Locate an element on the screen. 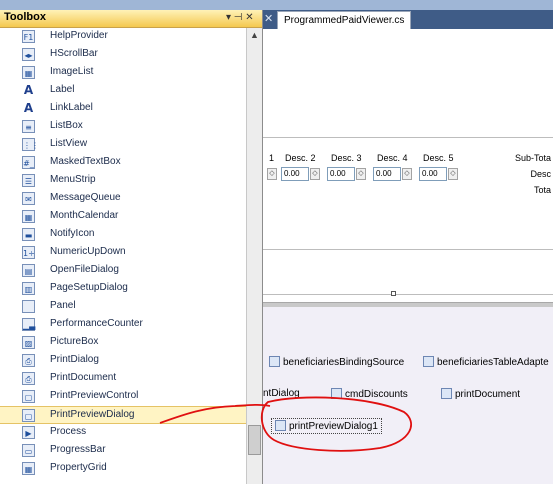  annotation-circle is located at coordinates (336, 424).